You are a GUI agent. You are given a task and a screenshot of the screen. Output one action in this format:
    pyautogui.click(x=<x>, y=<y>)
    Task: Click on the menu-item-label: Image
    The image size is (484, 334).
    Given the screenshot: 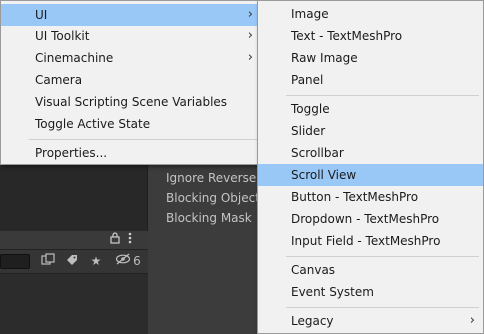 What is the action you would take?
    pyautogui.click(x=310, y=14)
    